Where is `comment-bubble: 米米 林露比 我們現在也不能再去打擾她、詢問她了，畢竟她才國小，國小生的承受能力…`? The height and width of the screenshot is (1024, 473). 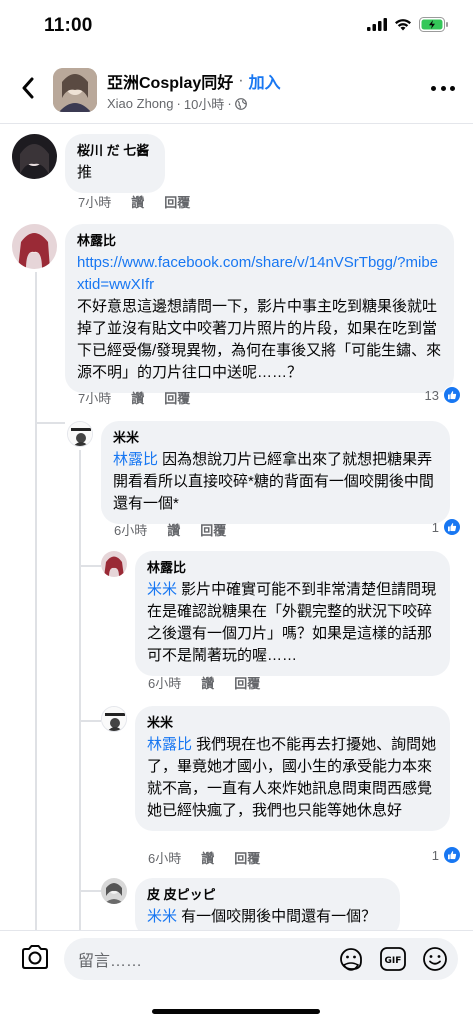
comment-bubble: 米米 林露比 我們現在也不能再去打擾她、詢問她了，畢竟她才國小，國小生的承受能力… is located at coordinates (292, 768).